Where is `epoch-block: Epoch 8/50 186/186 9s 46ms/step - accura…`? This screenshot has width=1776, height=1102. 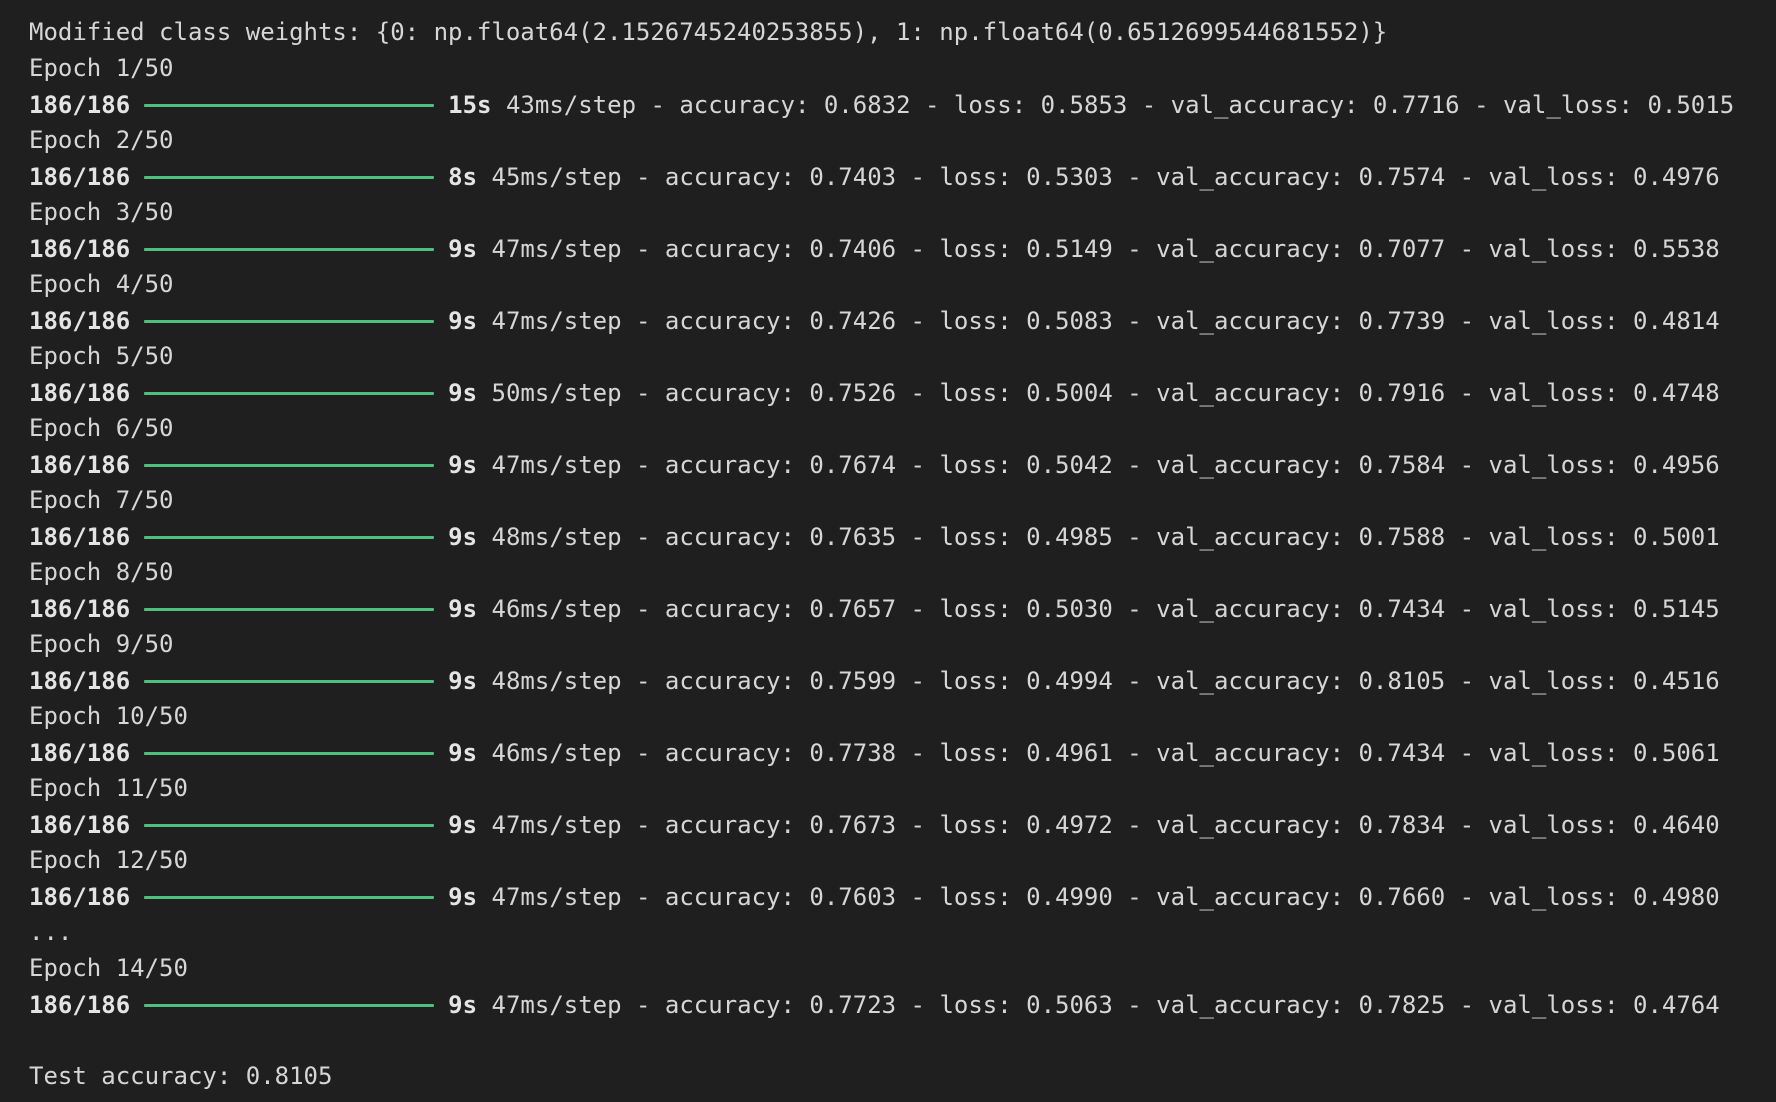
epoch-block: Epoch 8/50 186/186 9s 46ms/step - accura… is located at coordinates (902, 591).